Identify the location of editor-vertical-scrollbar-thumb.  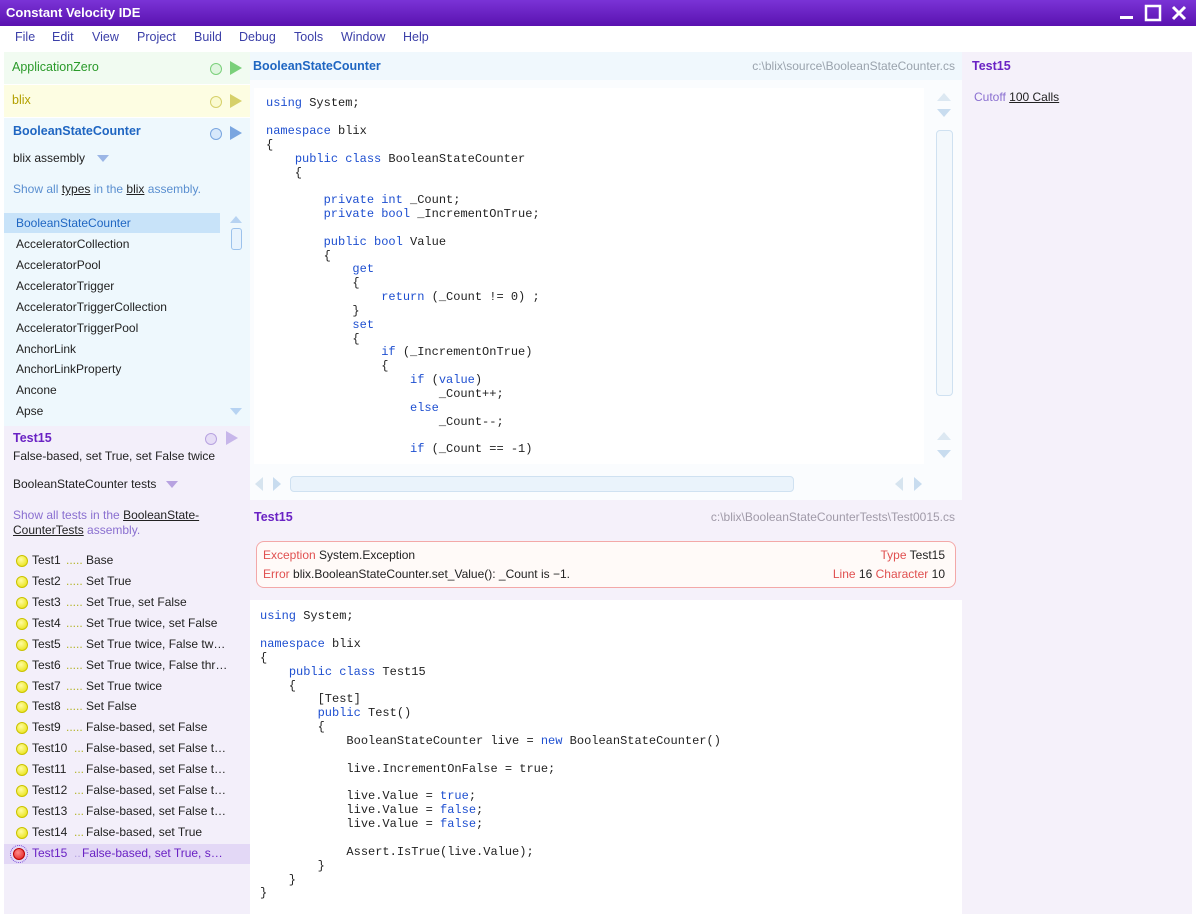
(944, 263).